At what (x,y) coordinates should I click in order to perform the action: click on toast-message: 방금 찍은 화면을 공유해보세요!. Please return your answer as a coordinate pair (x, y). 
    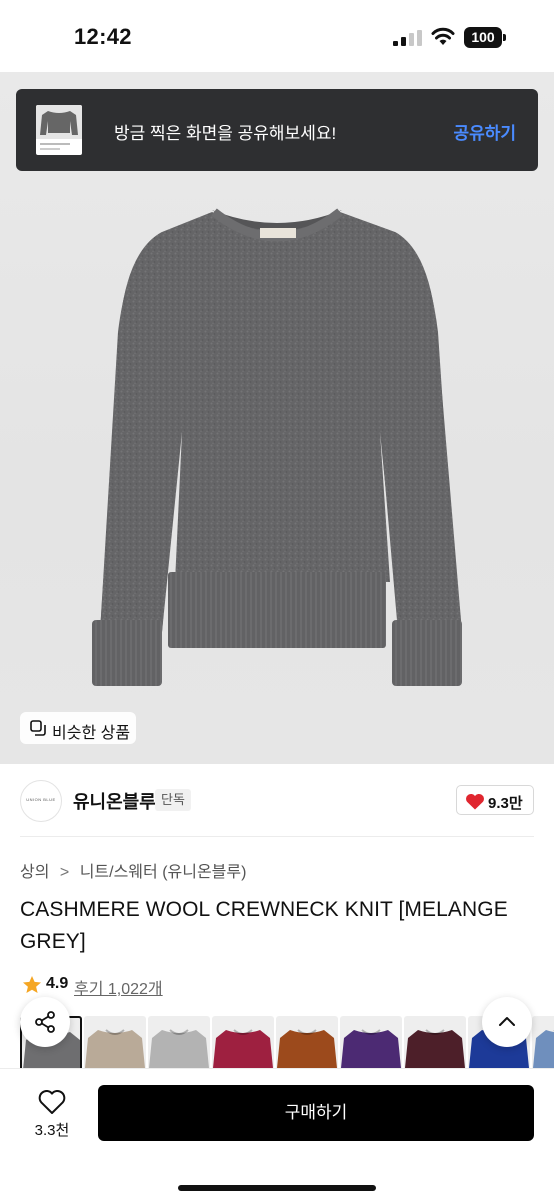
    Looking at the image, I should click on (225, 133).